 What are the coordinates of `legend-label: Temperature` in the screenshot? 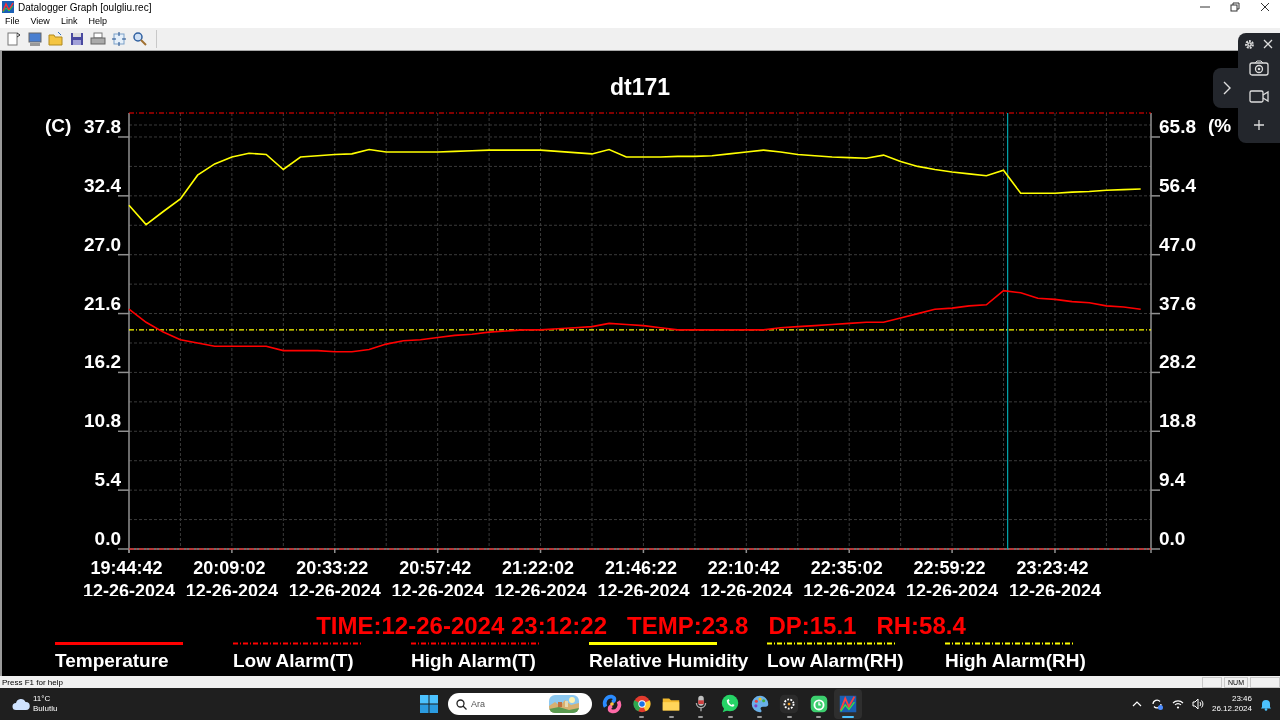 It's located at (112, 661).